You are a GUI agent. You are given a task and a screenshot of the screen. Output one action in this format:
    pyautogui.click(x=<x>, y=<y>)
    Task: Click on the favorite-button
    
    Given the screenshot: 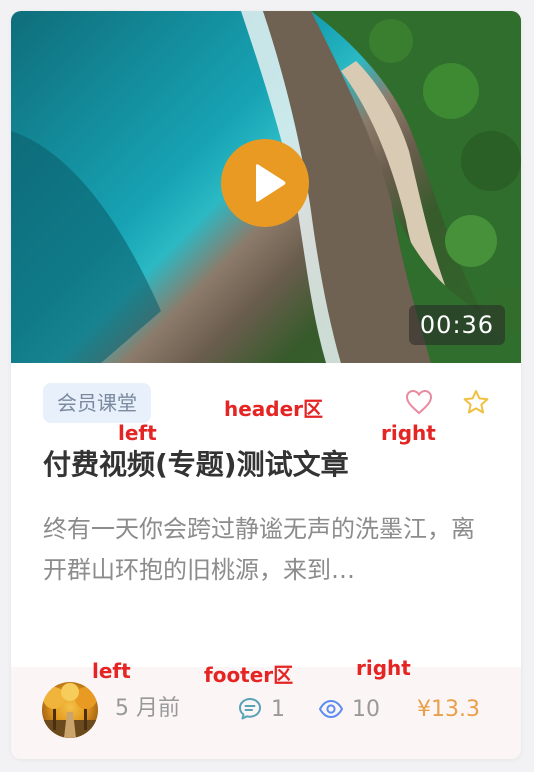 What is the action you would take?
    pyautogui.click(x=476, y=404)
    